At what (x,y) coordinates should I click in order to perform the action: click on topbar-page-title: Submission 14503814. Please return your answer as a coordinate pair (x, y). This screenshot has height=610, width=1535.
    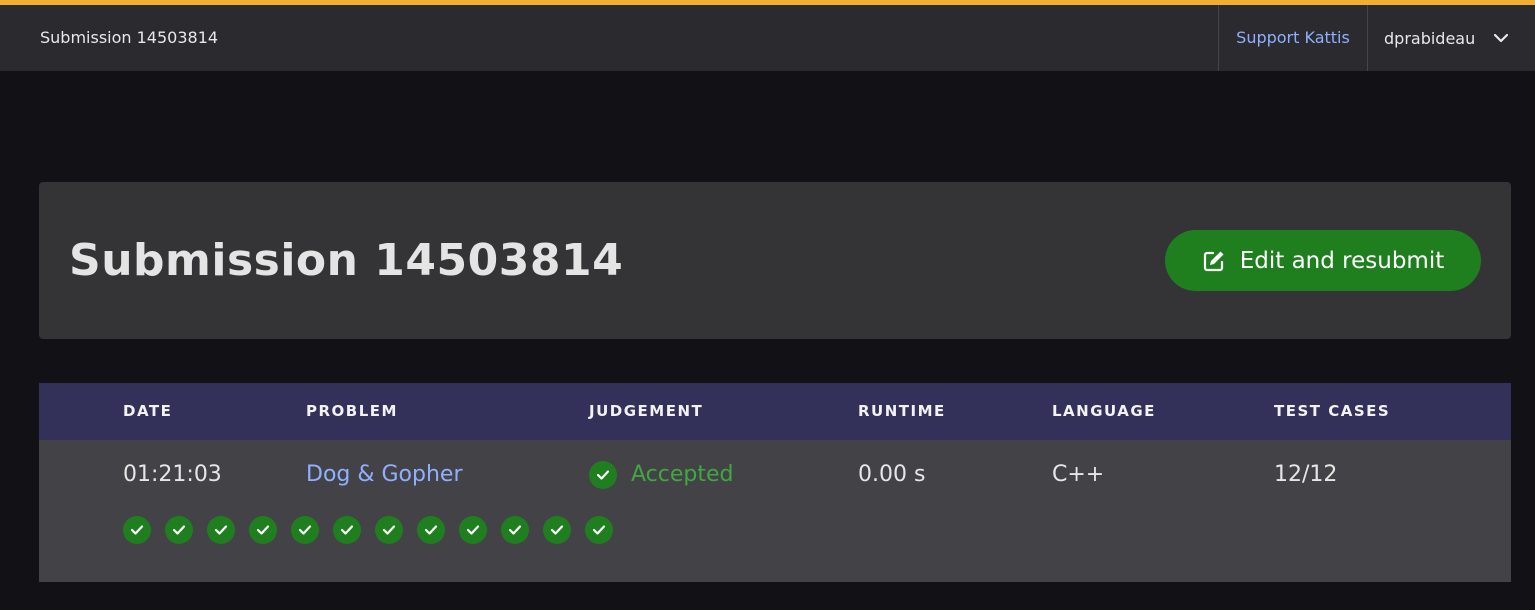
    Looking at the image, I should click on (129, 37).